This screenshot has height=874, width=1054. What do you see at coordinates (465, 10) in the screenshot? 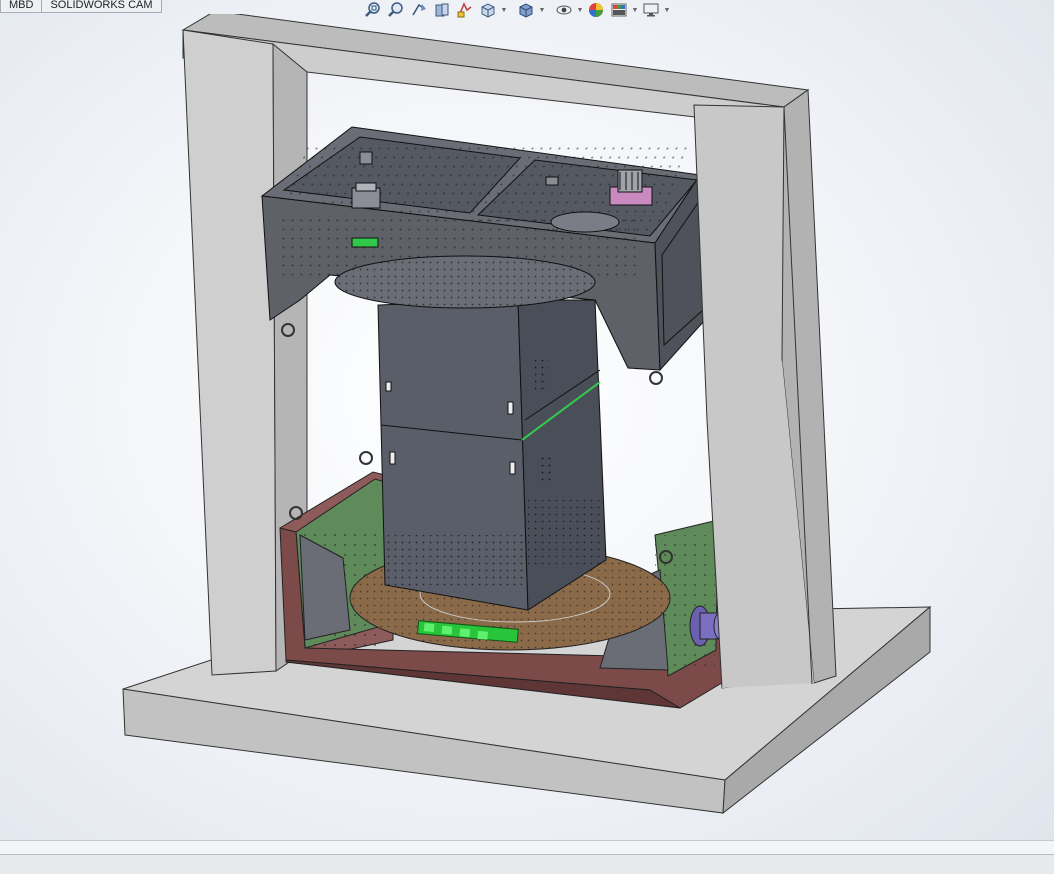
I see `dynamic-annotation-views-icon` at bounding box center [465, 10].